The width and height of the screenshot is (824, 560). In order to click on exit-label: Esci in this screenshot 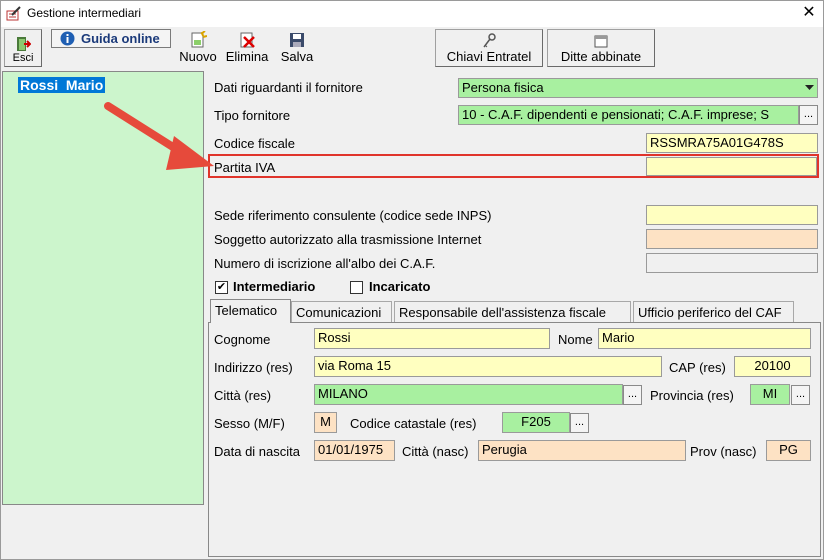, I will do `click(23, 58)`.